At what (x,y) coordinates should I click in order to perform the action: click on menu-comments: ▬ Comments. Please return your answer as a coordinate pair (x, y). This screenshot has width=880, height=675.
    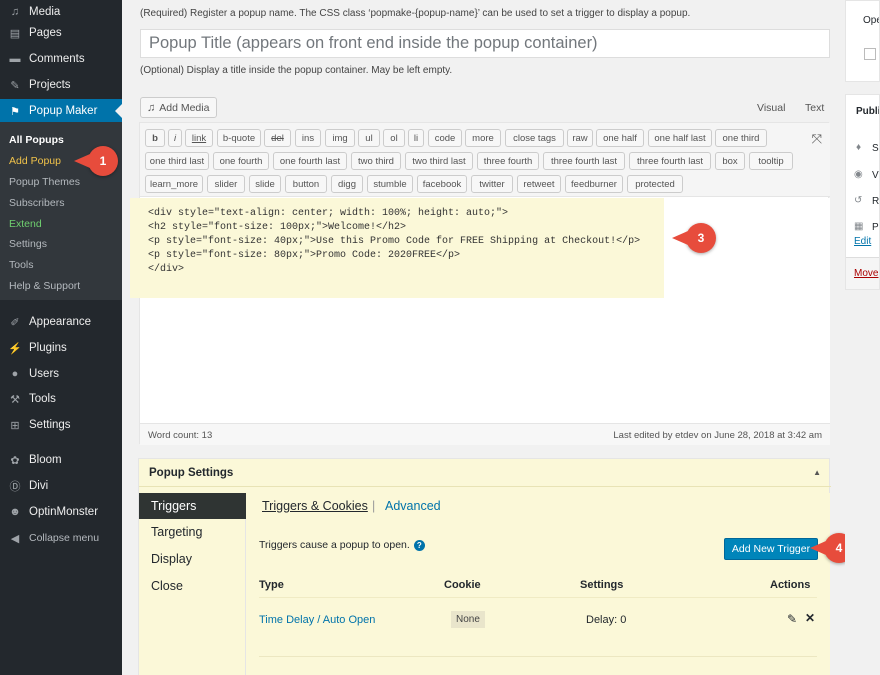
    Looking at the image, I should click on (61, 59).